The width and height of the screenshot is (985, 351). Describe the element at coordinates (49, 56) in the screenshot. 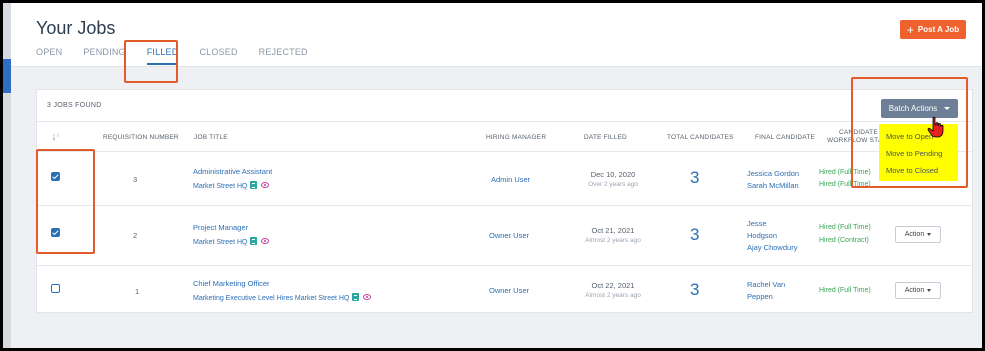

I see `tab-open: OPEN` at that location.